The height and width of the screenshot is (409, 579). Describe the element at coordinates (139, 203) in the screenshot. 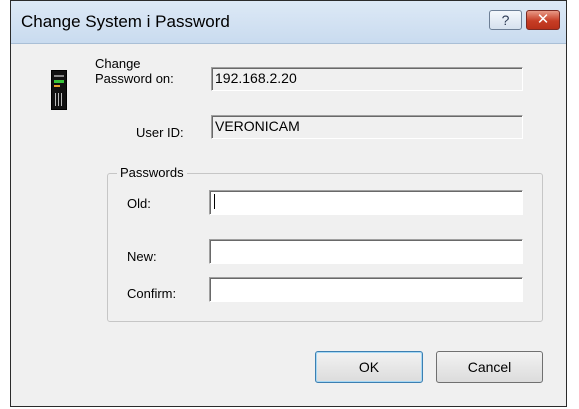

I see `old-password-label: Old:` at that location.